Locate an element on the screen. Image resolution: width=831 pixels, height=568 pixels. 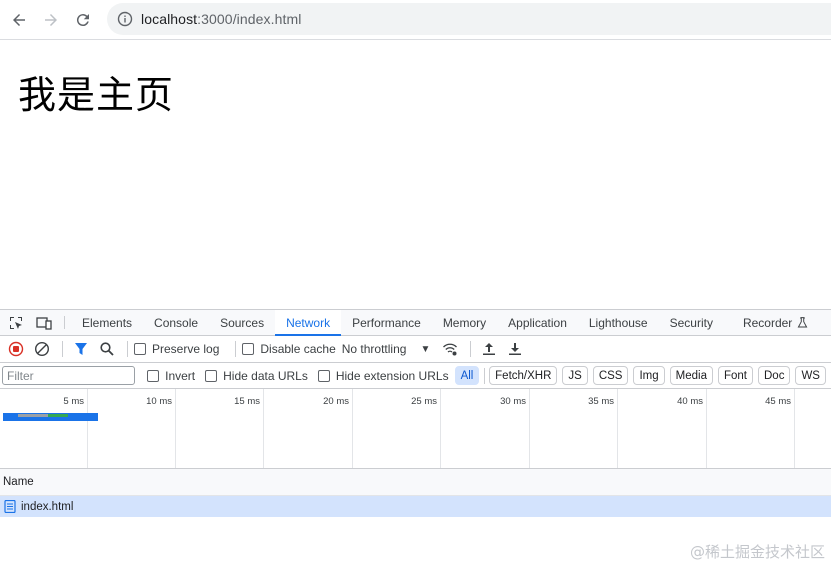
timeline-tick-label: 20 ms is located at coordinates (336, 401).